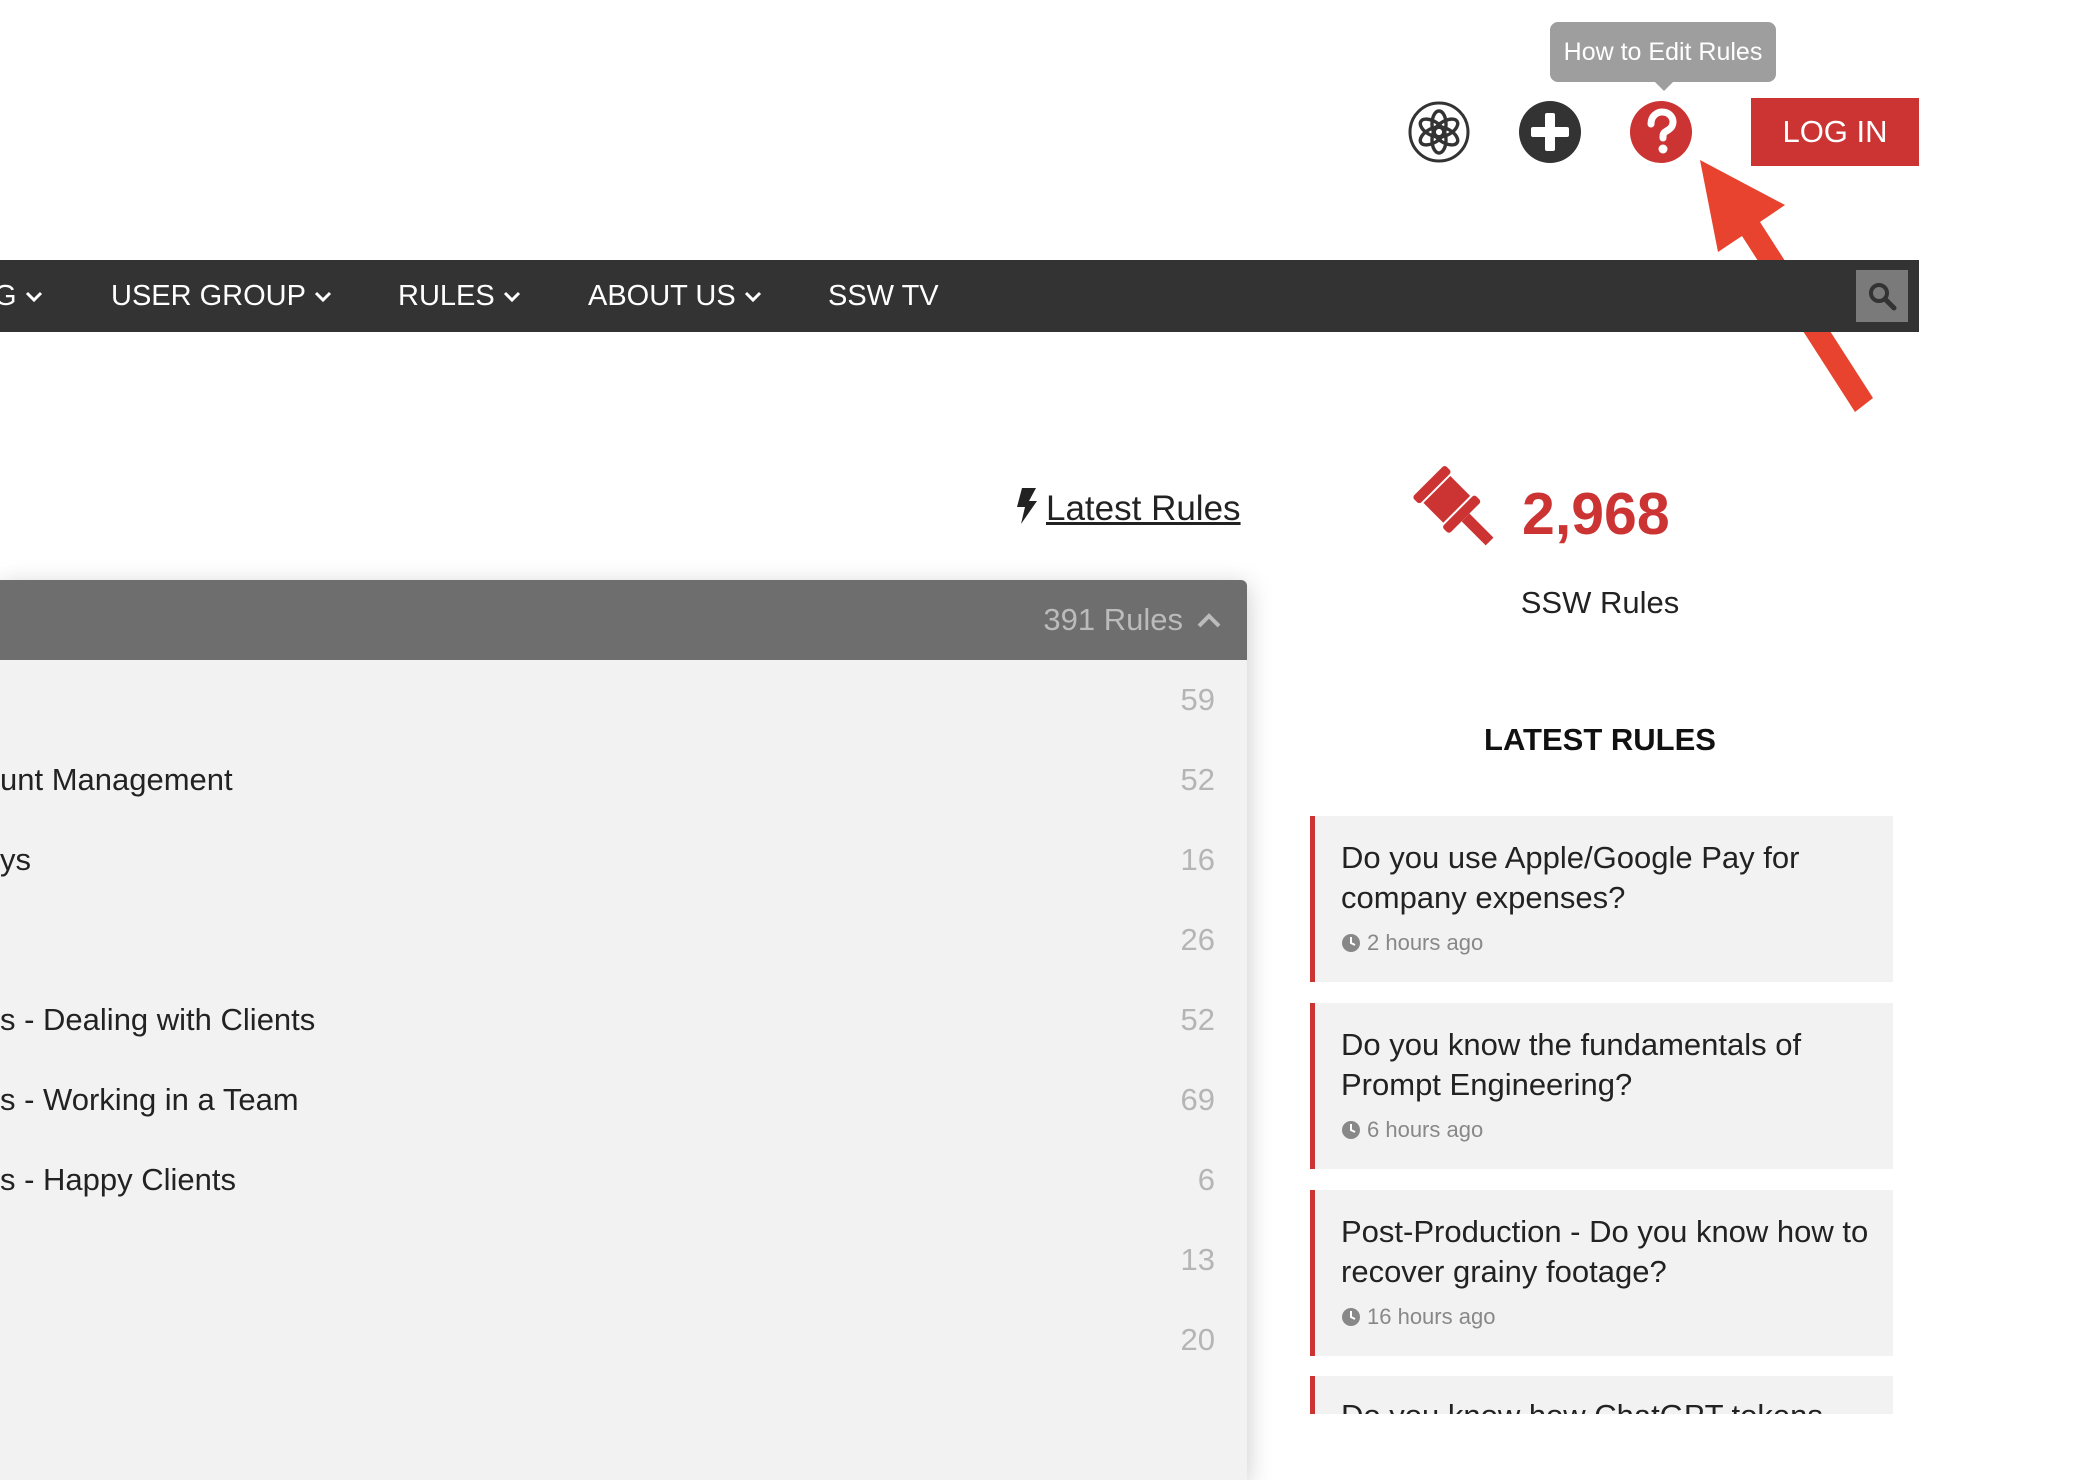  I want to click on search-button, so click(1882, 296).